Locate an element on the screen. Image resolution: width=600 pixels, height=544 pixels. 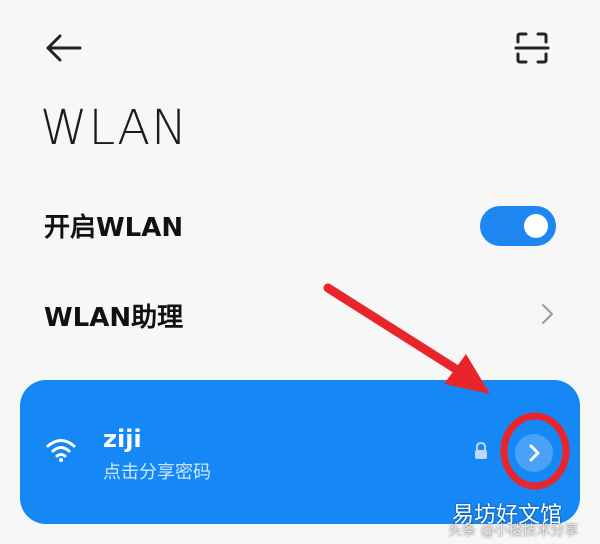
watermark-sub: 头条 @小楼技术分享 is located at coordinates (513, 531).